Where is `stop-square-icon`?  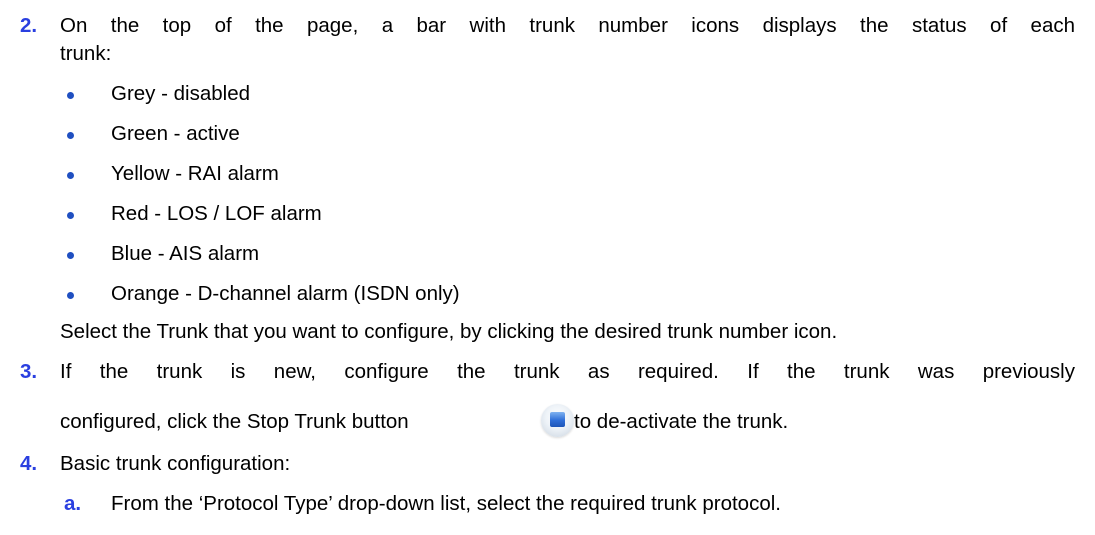
stop-square-icon is located at coordinates (557, 419).